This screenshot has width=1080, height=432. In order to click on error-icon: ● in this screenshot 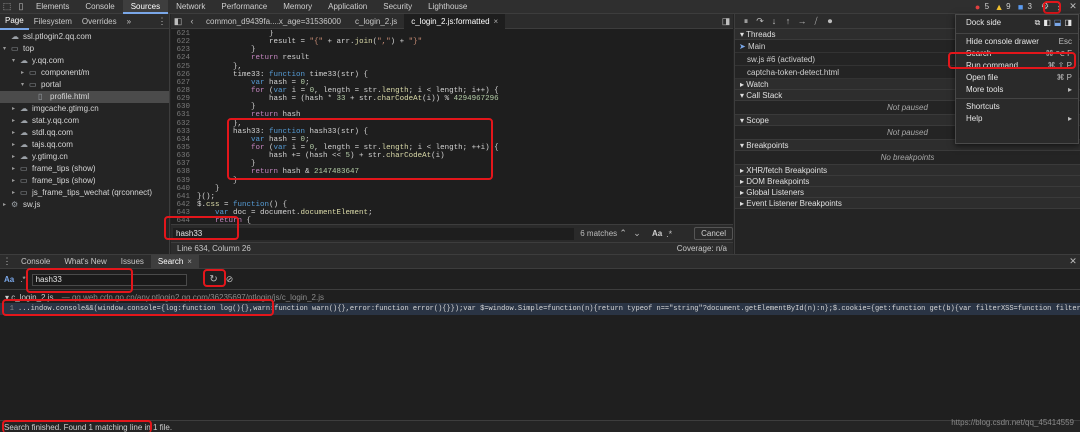, I will do `click(978, 7)`.